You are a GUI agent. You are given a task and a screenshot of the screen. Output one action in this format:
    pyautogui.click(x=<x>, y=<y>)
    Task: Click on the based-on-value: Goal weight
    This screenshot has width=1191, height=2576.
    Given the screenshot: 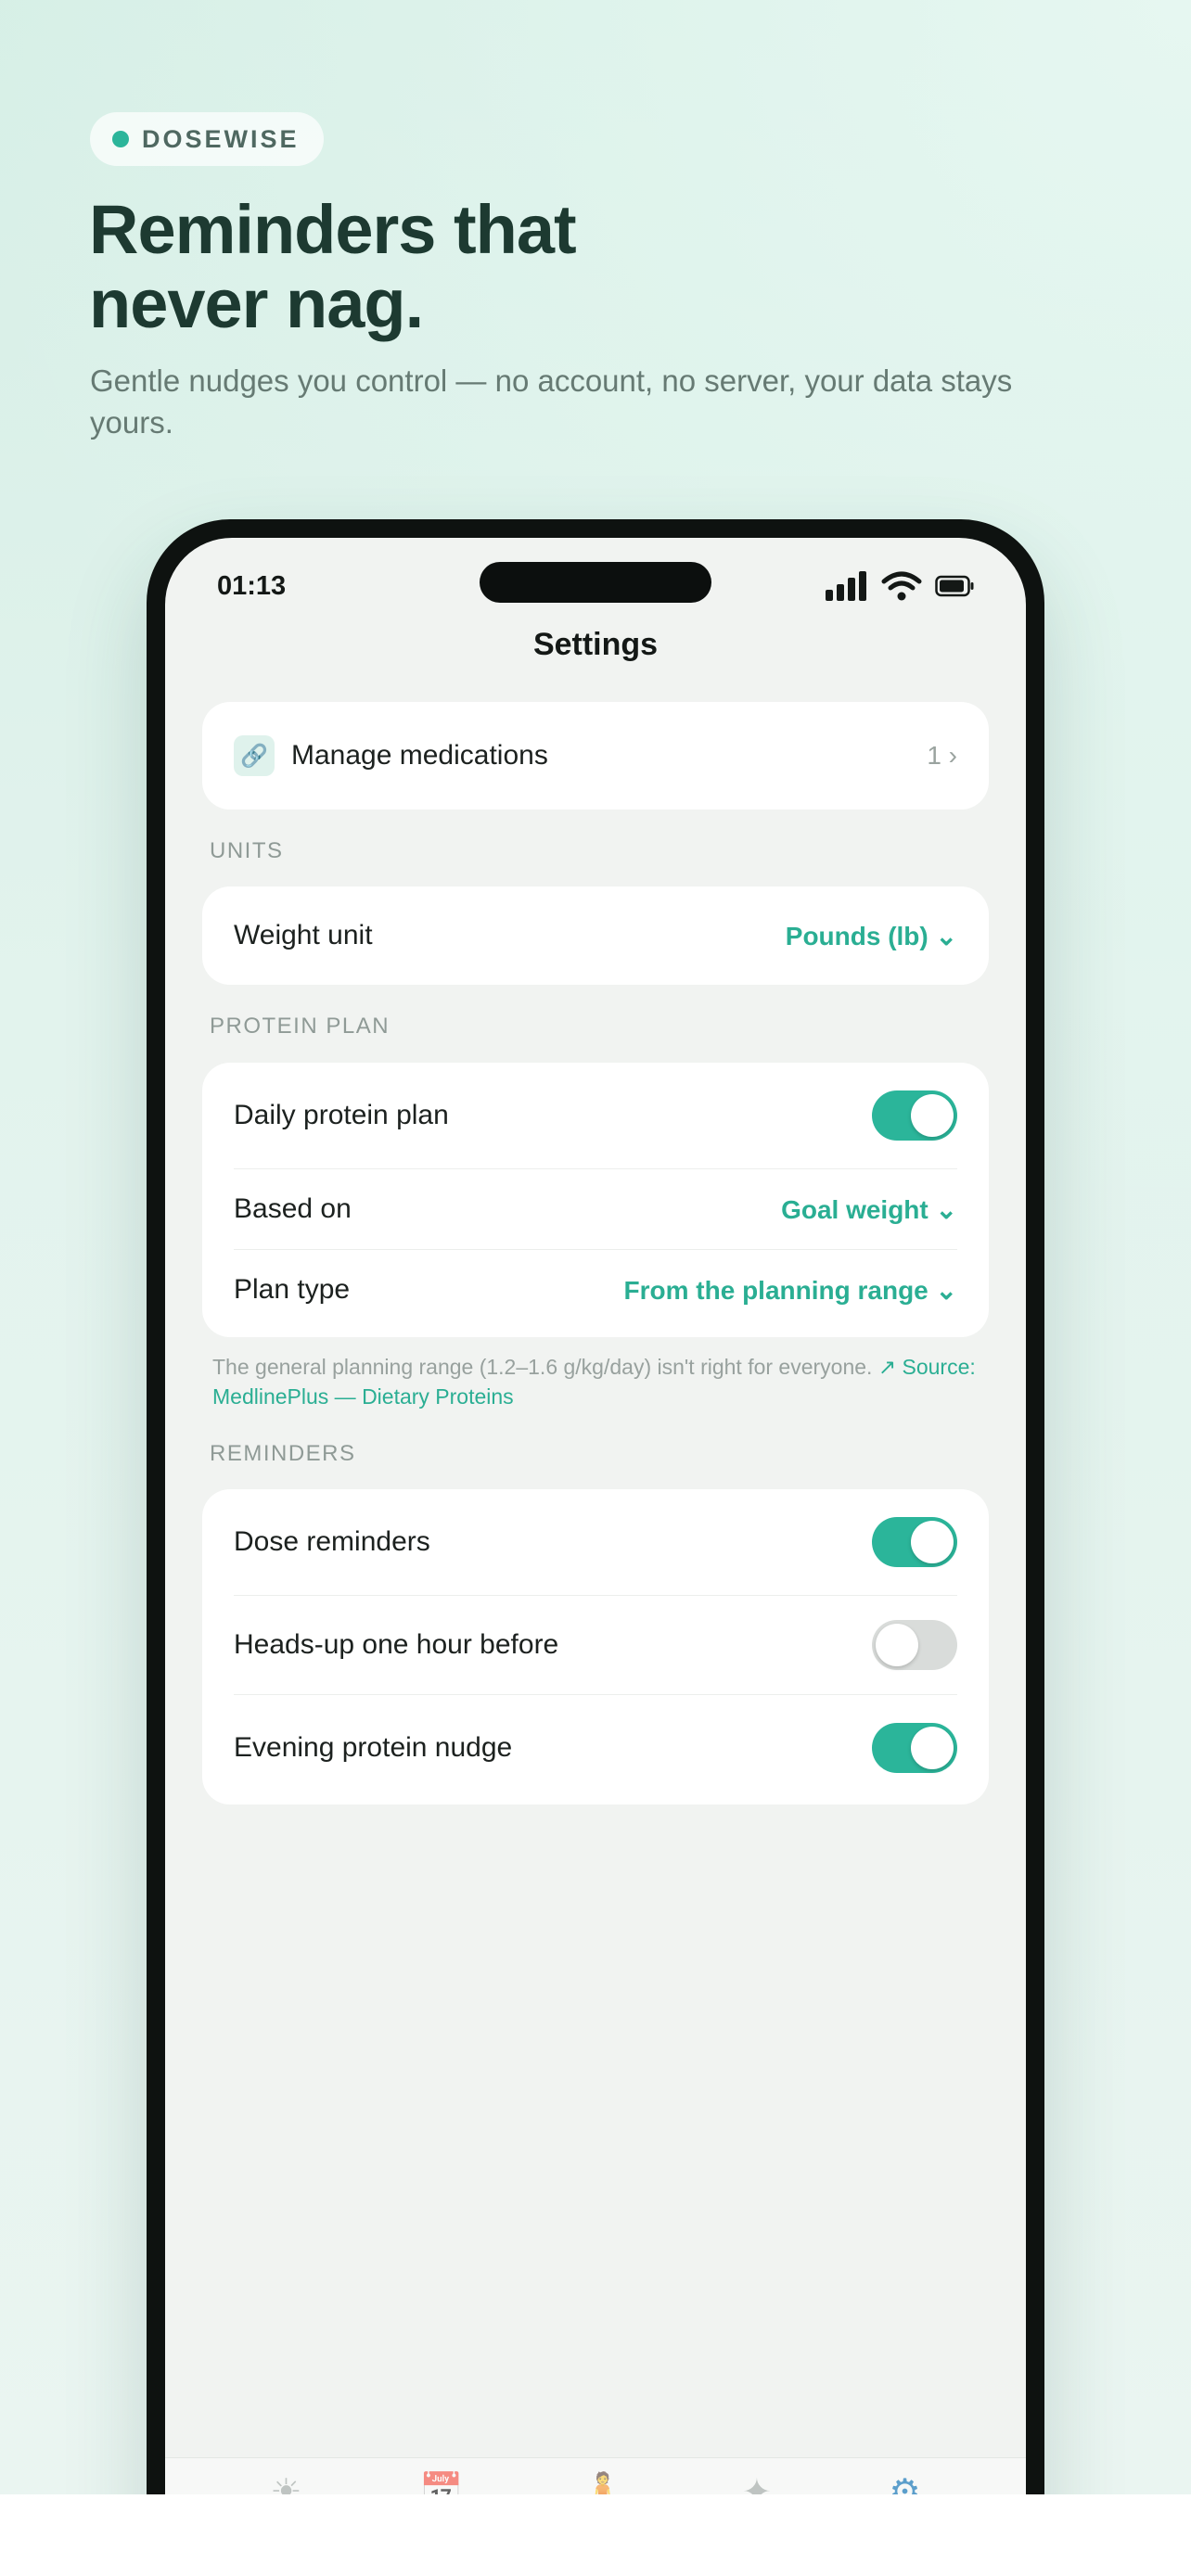 What is the action you would take?
    pyautogui.click(x=855, y=1209)
    